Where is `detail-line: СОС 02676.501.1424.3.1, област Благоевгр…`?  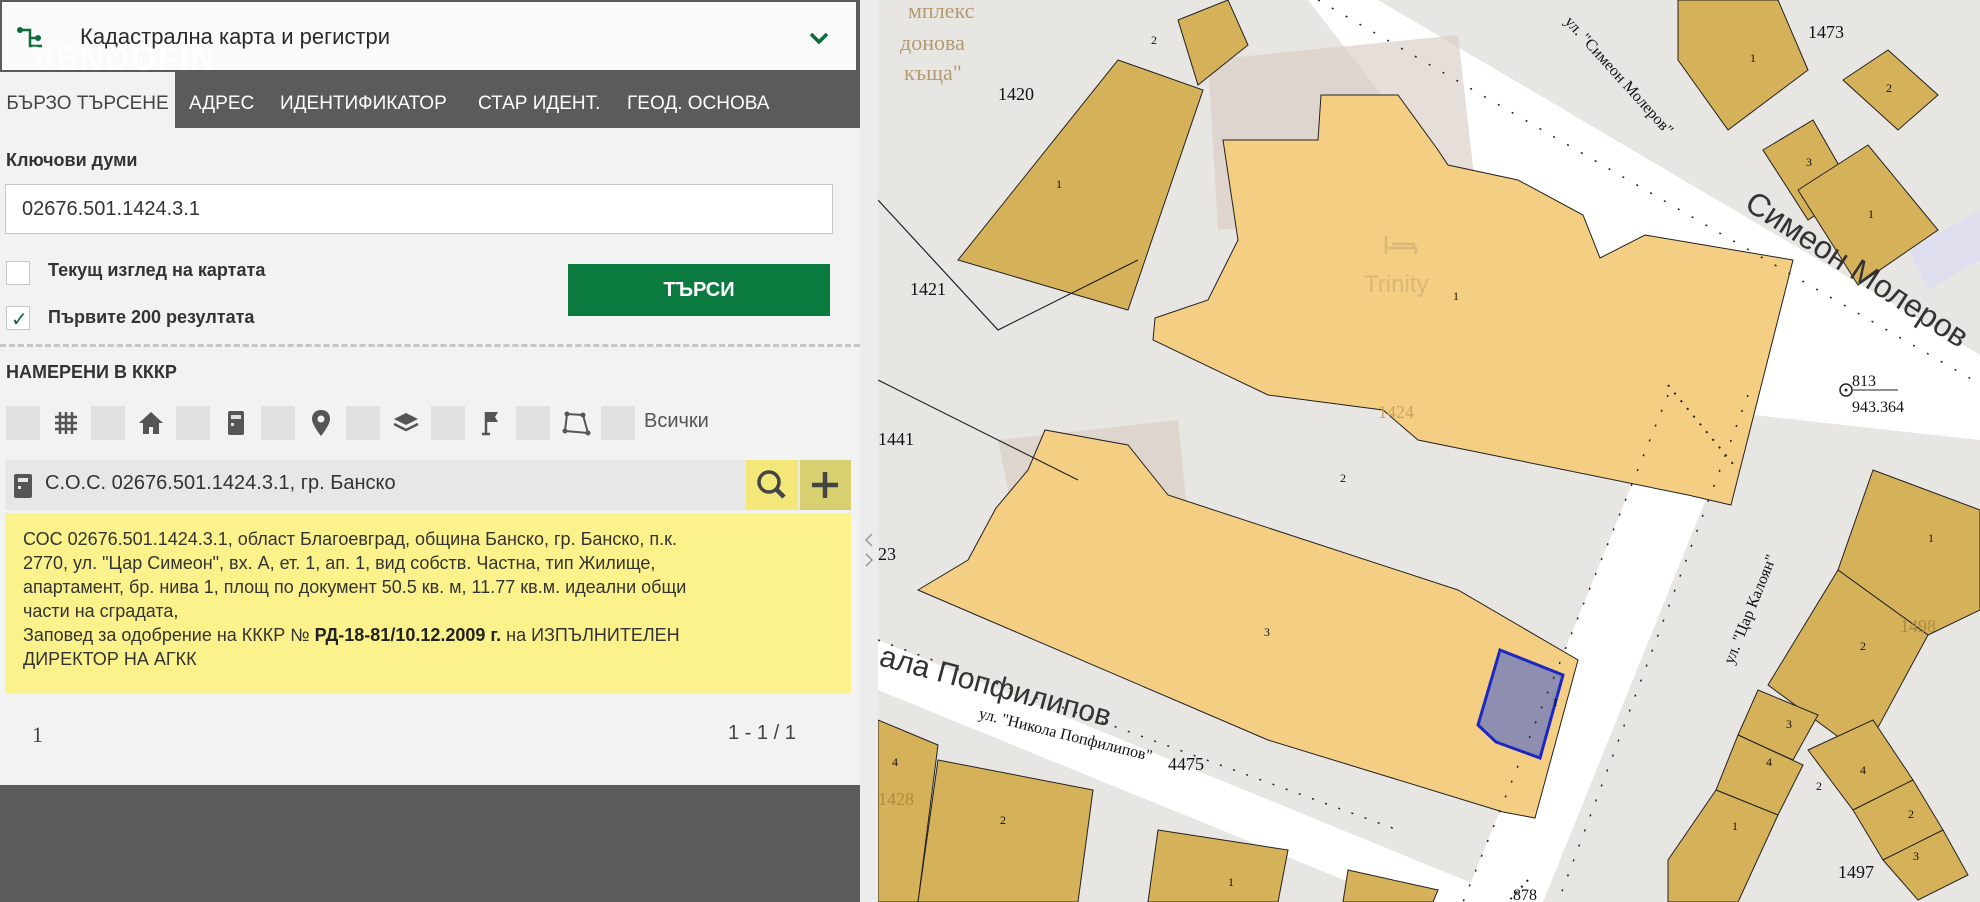
detail-line: СОС 02676.501.1424.3.1, област Благоевгр… is located at coordinates (350, 539).